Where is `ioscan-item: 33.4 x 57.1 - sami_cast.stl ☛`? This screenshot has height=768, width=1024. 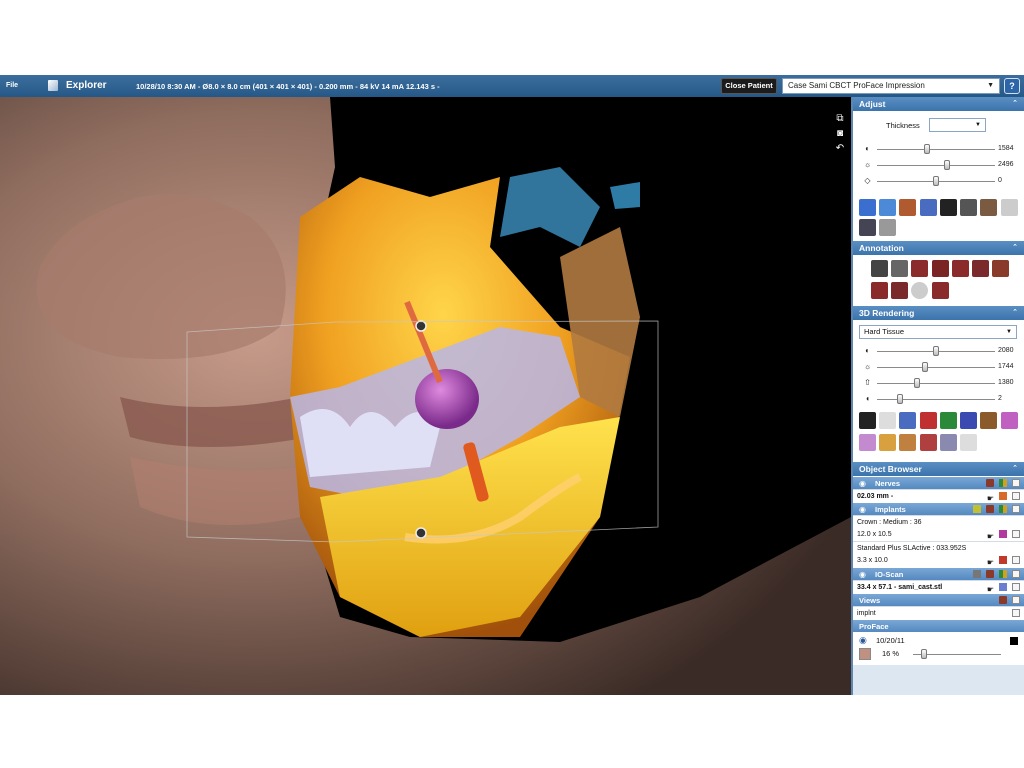 ioscan-item: 33.4 x 57.1 - sami_cast.stl ☛ is located at coordinates (938, 587).